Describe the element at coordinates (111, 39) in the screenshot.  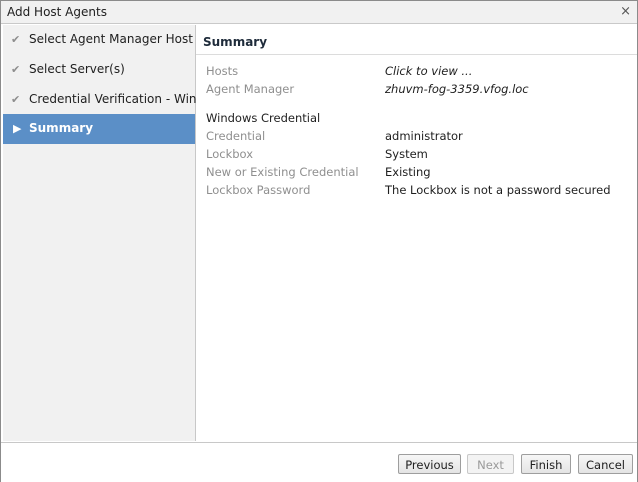
I see `step-label: Select Agent Manager Host` at that location.